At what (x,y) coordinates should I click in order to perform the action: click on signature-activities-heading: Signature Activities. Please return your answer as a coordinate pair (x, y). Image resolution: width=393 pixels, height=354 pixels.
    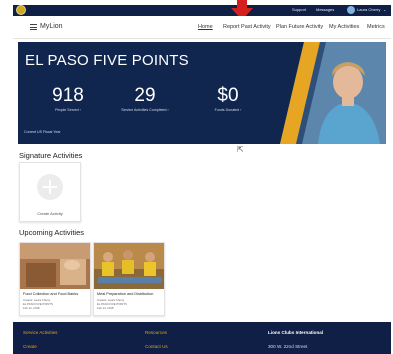
    Looking at the image, I should click on (51, 155).